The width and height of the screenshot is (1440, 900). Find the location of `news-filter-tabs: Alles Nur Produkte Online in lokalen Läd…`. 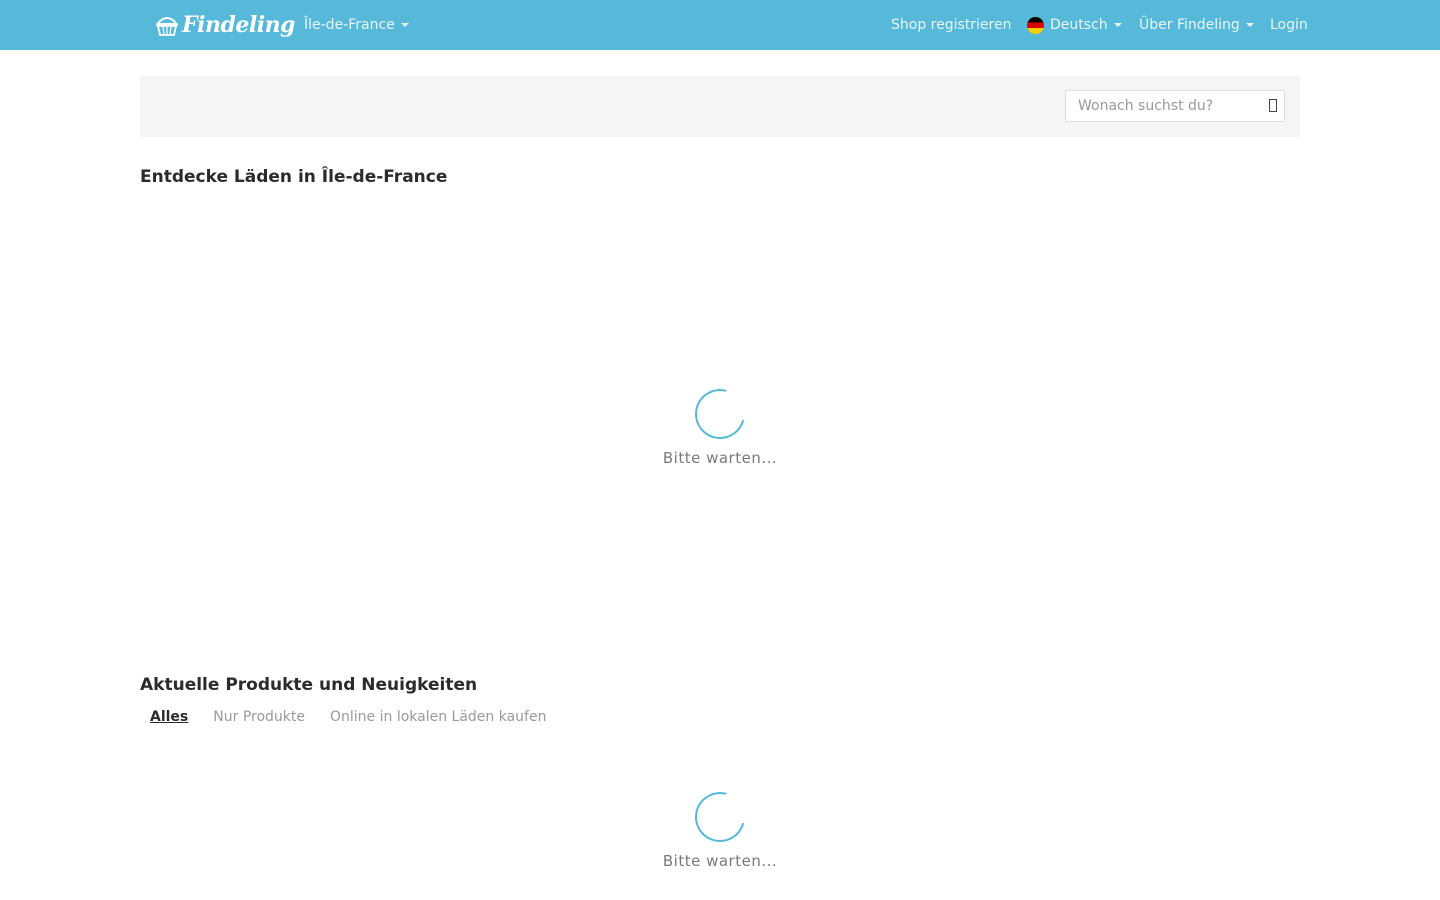

news-filter-tabs: Alles Nur Produkte Online in lokalen Läd… is located at coordinates (360, 717).